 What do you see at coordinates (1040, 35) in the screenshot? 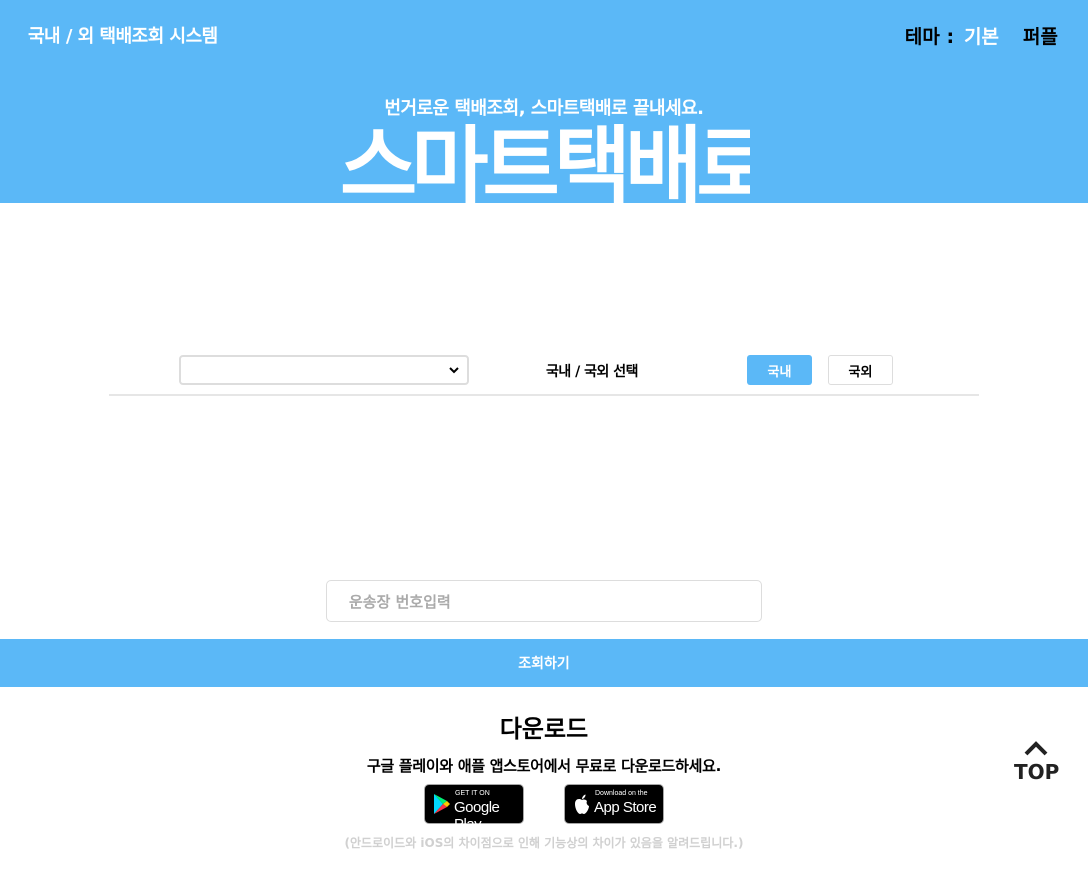
I see `theme-option-purple: 퍼플` at bounding box center [1040, 35].